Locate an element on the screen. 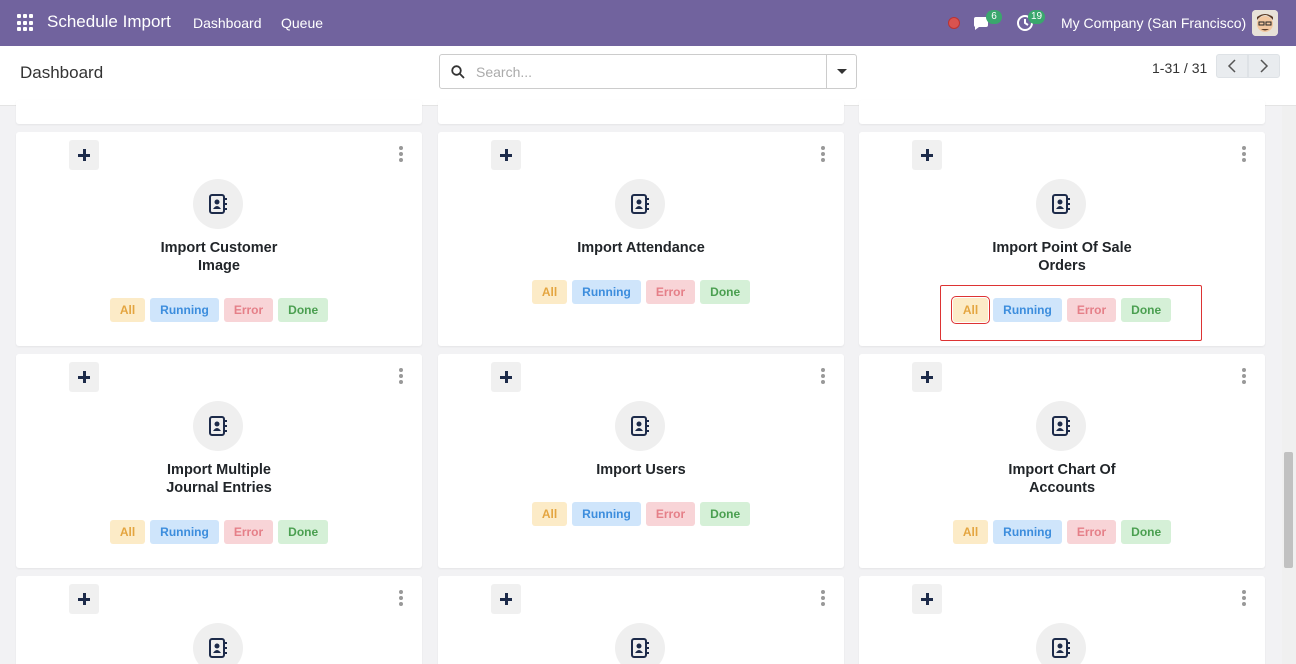 This screenshot has width=1296, height=664. card-title: Import Customer Image is located at coordinates (219, 257).